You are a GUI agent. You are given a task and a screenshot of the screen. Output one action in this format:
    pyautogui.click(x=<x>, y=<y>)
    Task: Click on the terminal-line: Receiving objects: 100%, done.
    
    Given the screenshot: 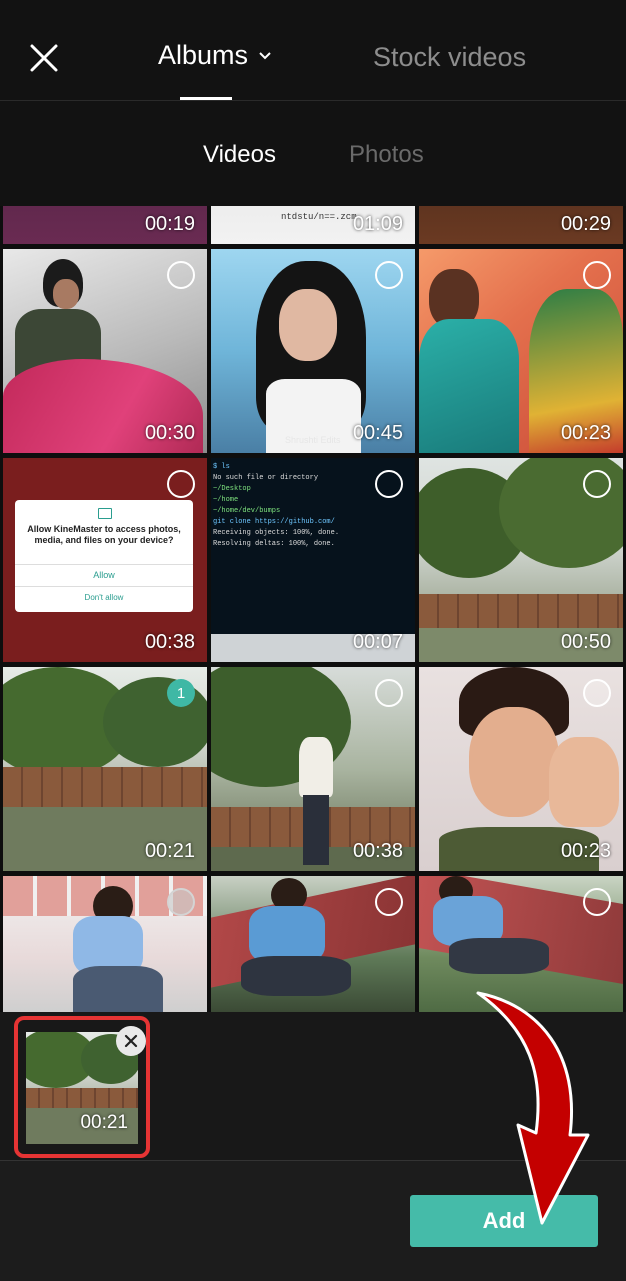 What is the action you would take?
    pyautogui.click(x=276, y=533)
    